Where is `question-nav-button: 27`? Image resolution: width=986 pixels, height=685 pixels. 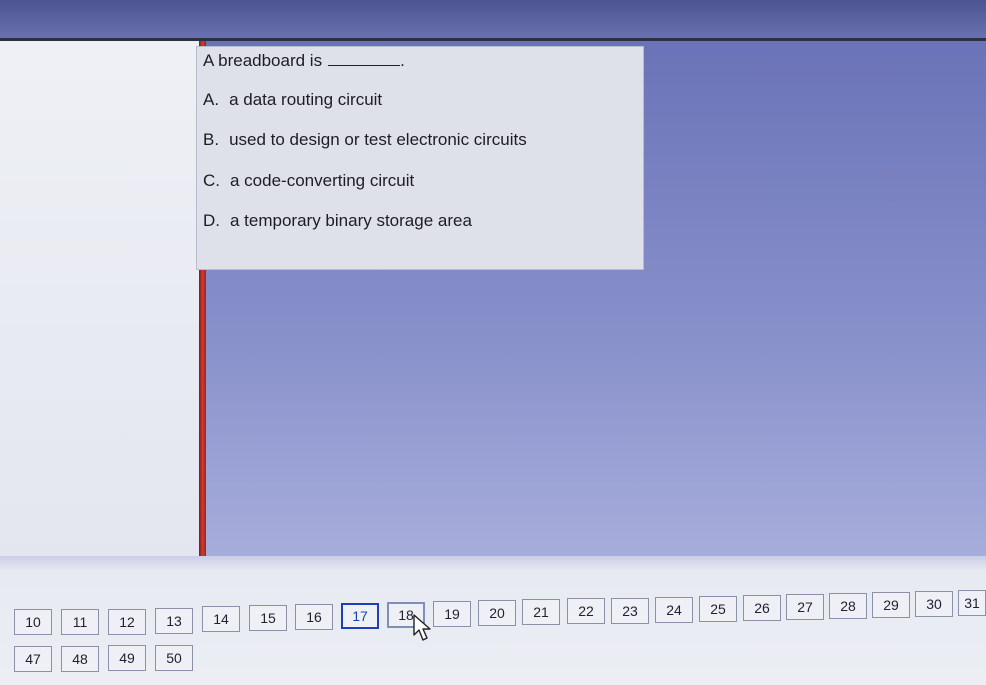
question-nav-button: 27 is located at coordinates (805, 607).